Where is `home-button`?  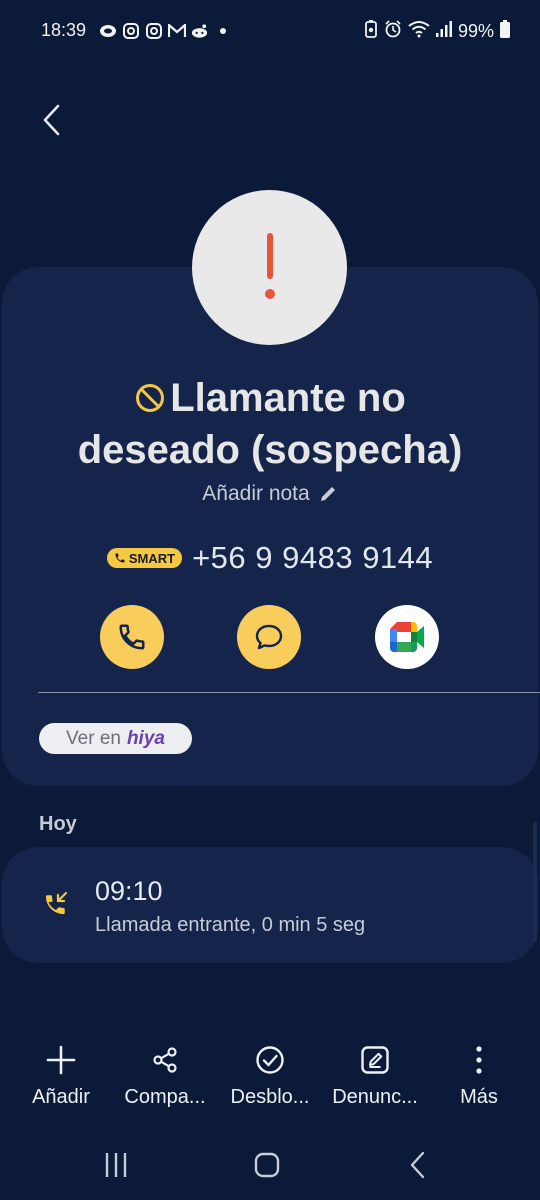 home-button is located at coordinates (267, 1165).